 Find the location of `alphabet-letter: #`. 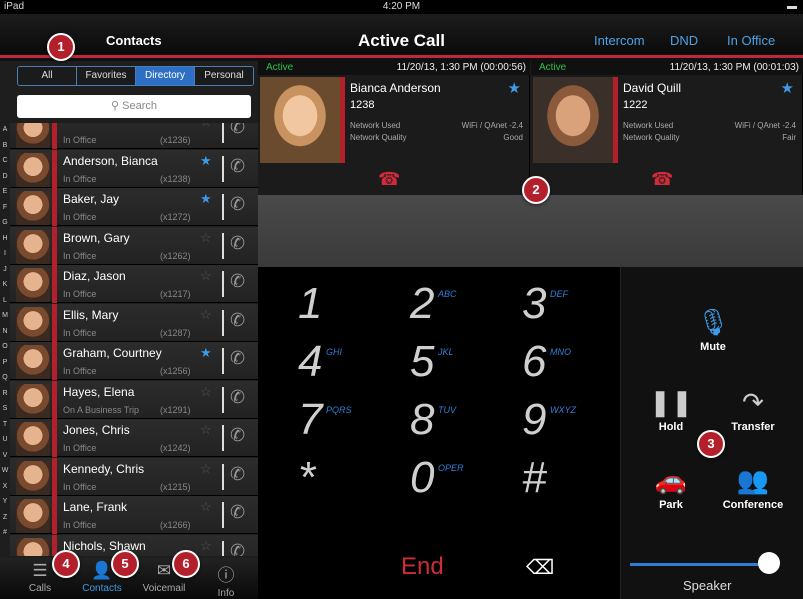

alphabet-letter: # is located at coordinates (5, 534).